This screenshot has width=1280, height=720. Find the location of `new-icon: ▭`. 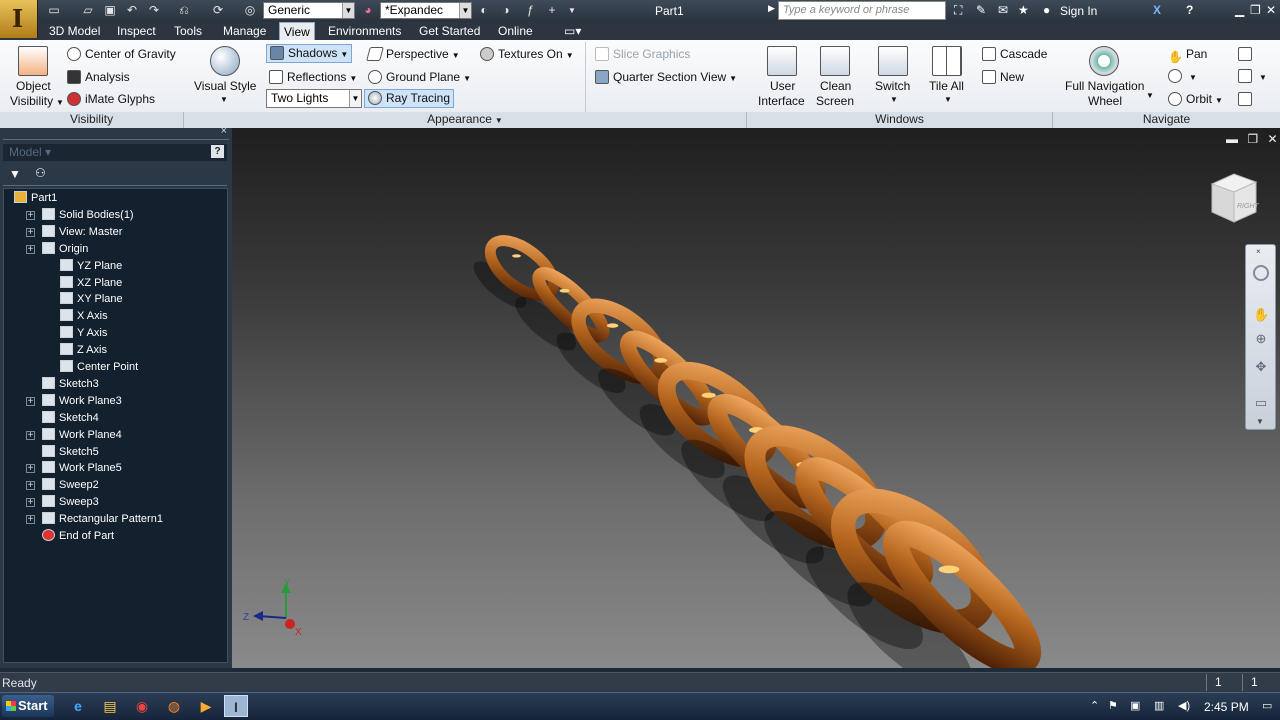

new-icon: ▭ is located at coordinates (54, 10).